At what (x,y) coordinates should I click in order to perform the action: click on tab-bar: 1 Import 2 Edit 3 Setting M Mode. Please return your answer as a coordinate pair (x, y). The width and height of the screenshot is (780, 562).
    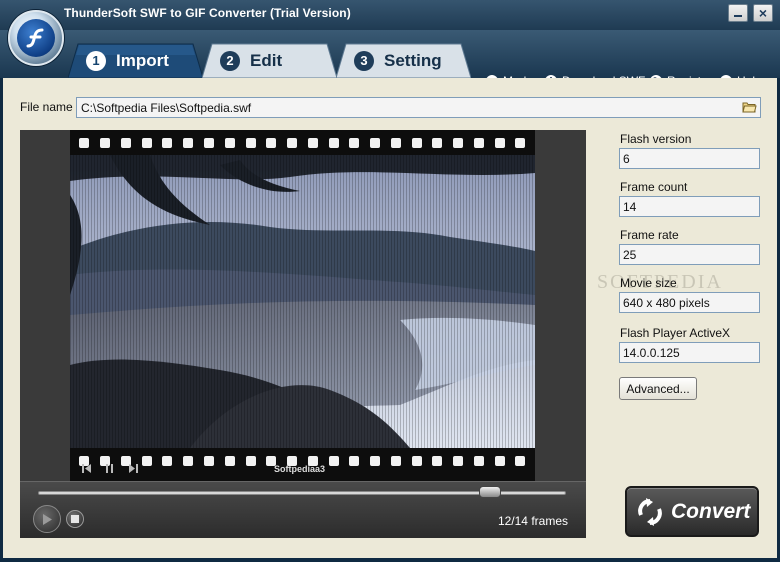
    Looking at the image, I should click on (390, 59).